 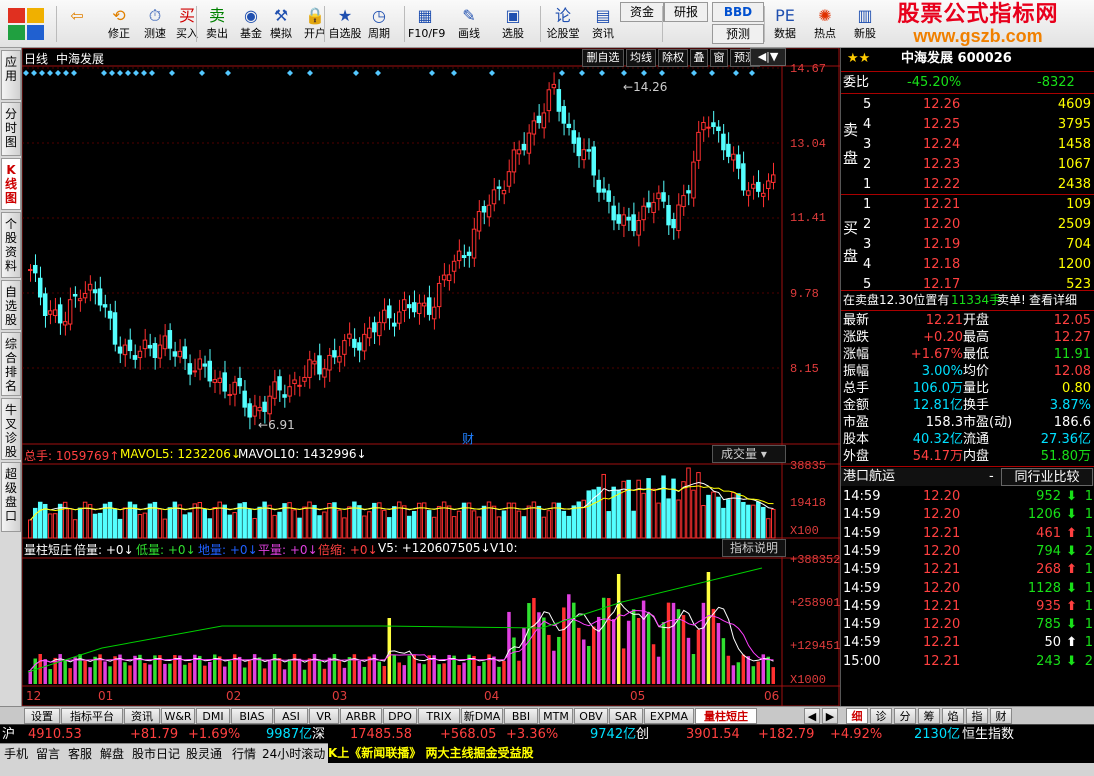 I want to click on bottom-tab: MTM, so click(x=556, y=716).